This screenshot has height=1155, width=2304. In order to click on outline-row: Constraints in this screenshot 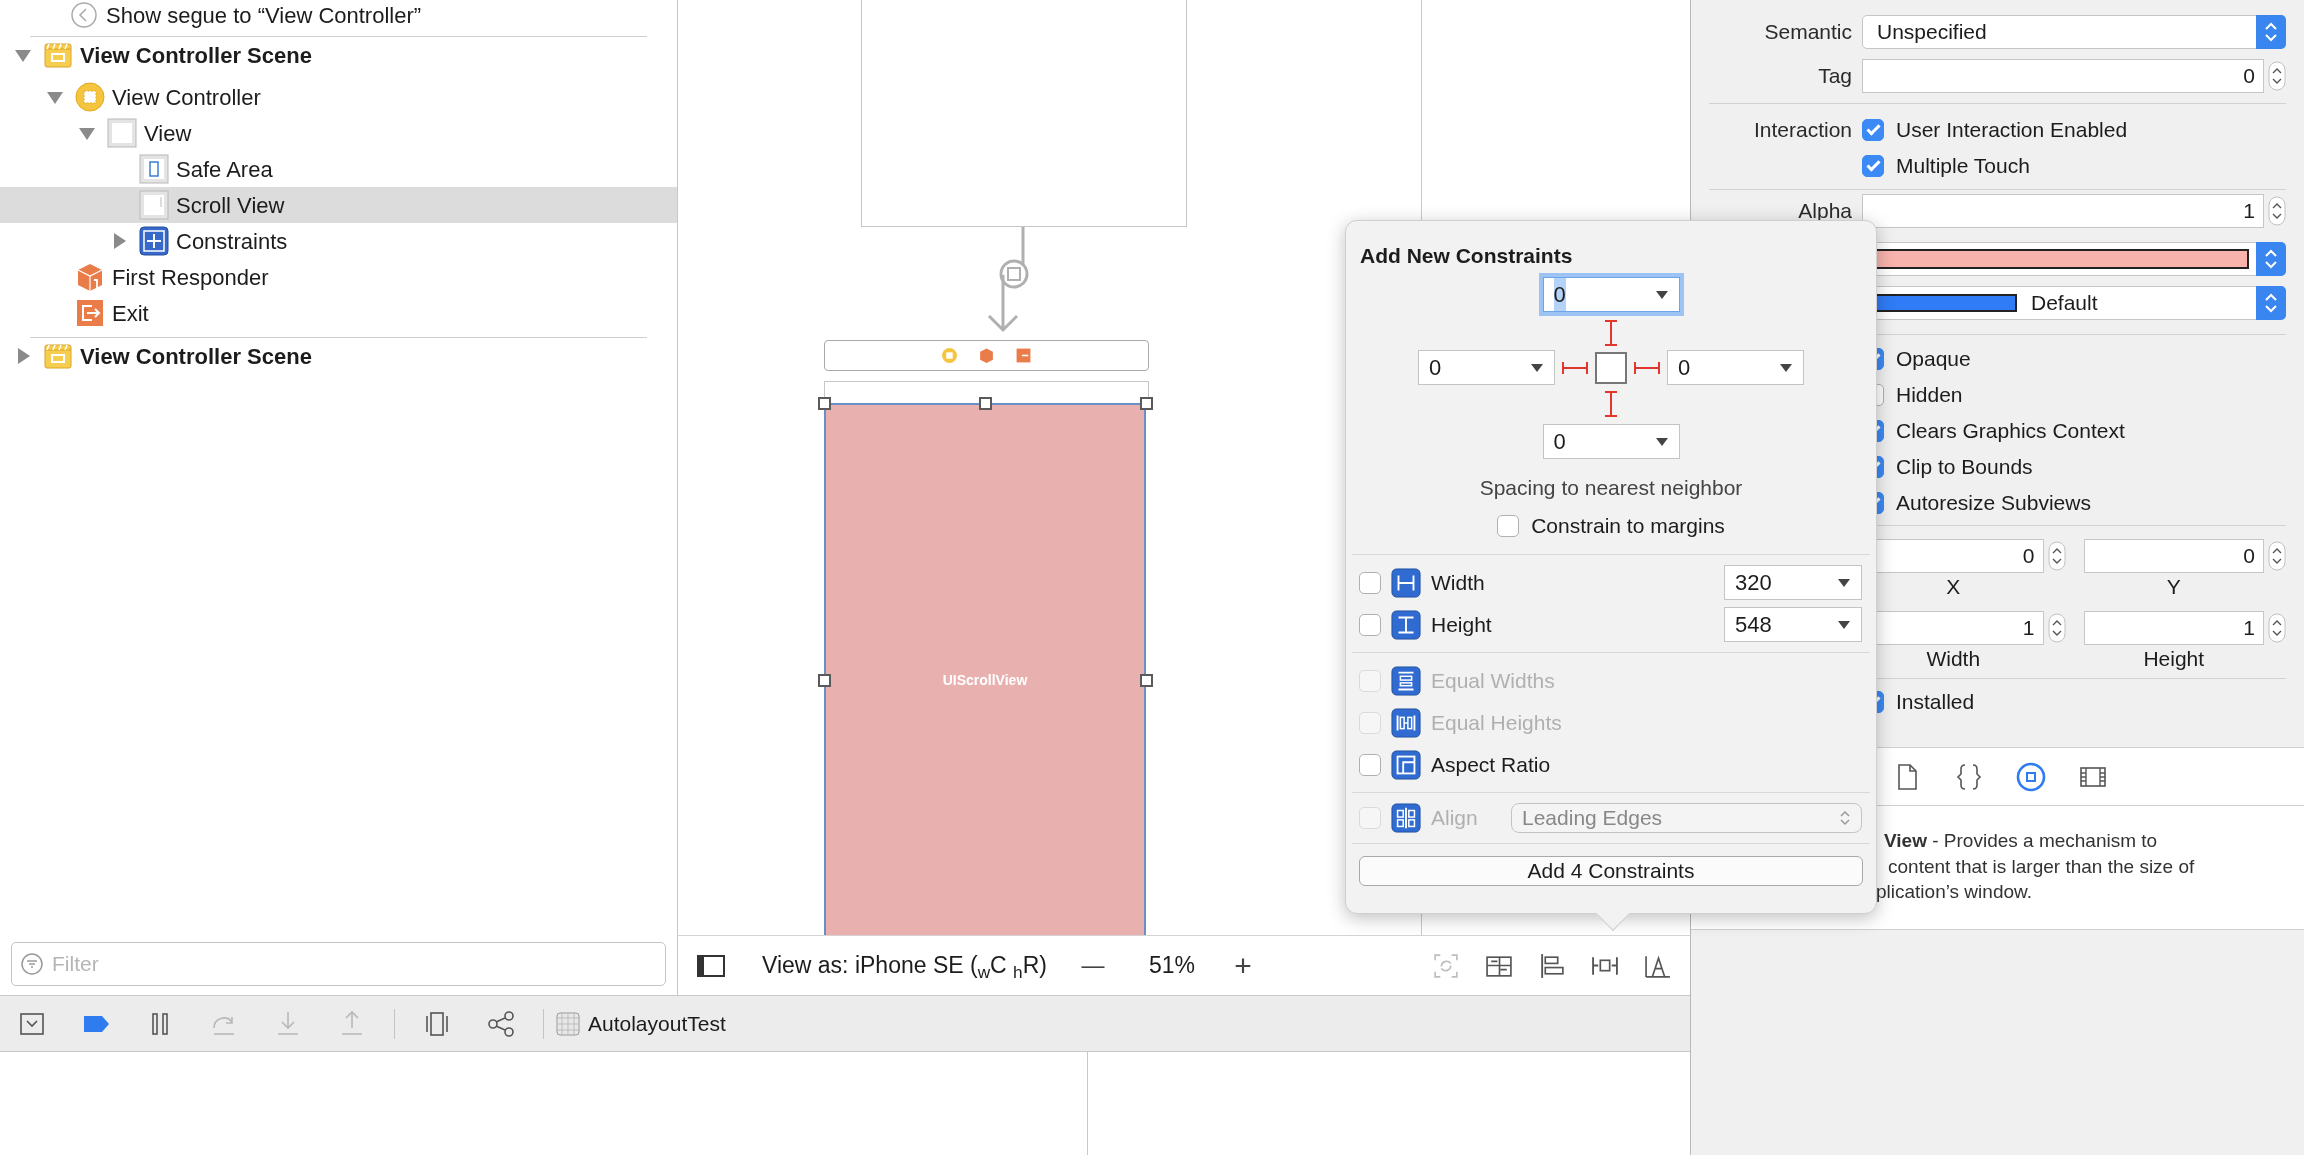, I will do `click(338, 241)`.